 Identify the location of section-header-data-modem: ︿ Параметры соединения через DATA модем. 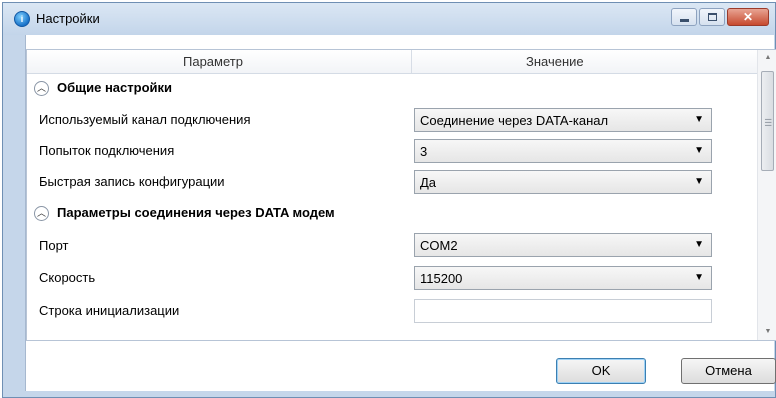
(392, 212).